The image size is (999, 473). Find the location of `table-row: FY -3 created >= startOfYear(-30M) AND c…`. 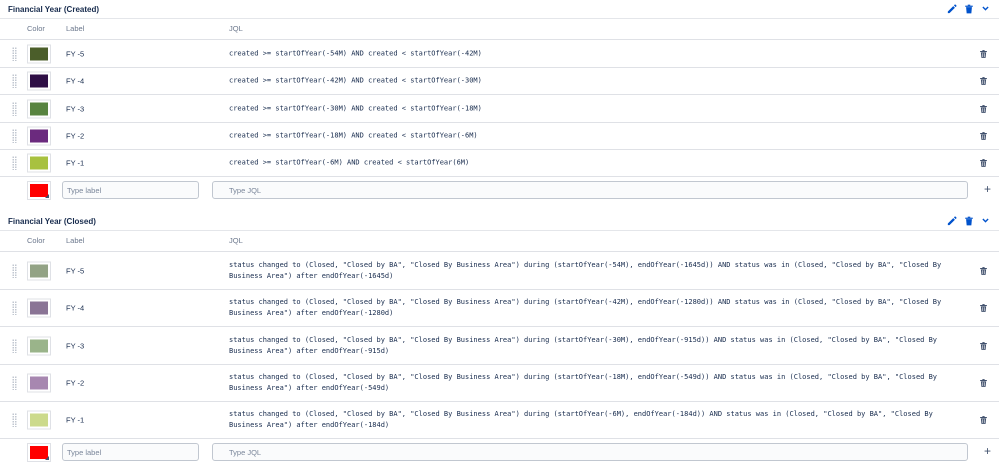

table-row: FY -3 created >= startOfYear(-30M) AND c… is located at coordinates (499, 108).